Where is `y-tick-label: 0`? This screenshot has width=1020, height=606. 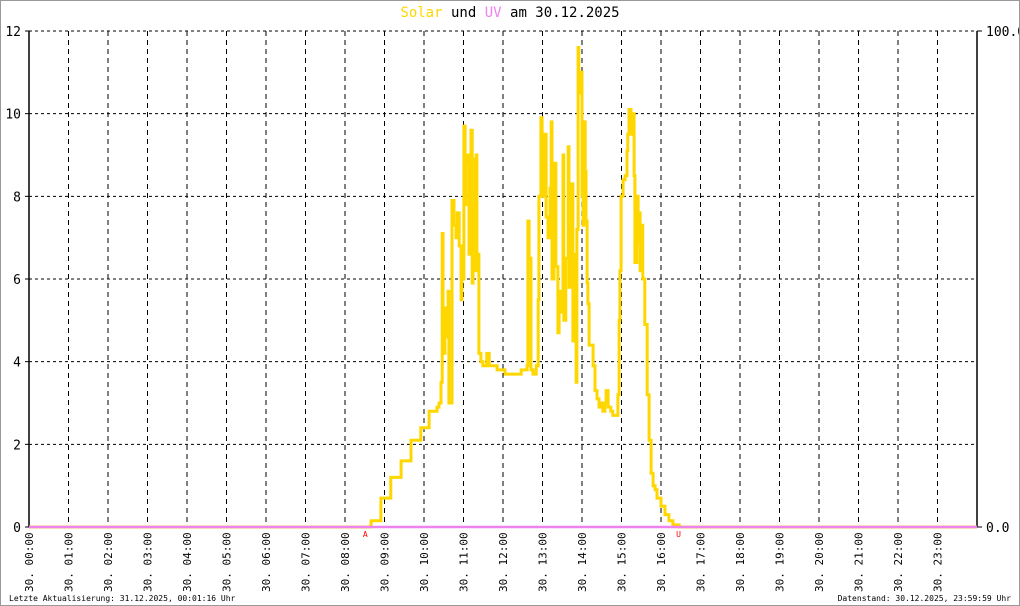
y-tick-label: 0 is located at coordinates (17, 528).